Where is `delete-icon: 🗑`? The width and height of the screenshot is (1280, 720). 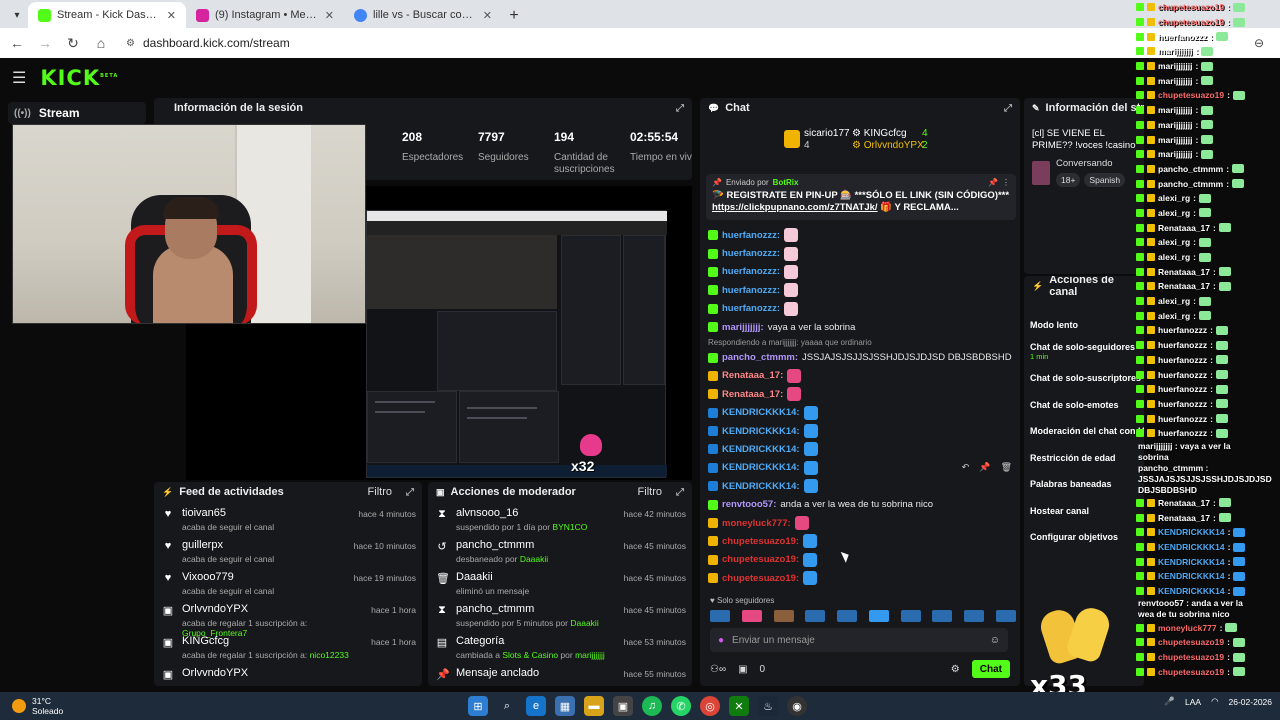 delete-icon: 🗑 is located at coordinates (1006, 467).